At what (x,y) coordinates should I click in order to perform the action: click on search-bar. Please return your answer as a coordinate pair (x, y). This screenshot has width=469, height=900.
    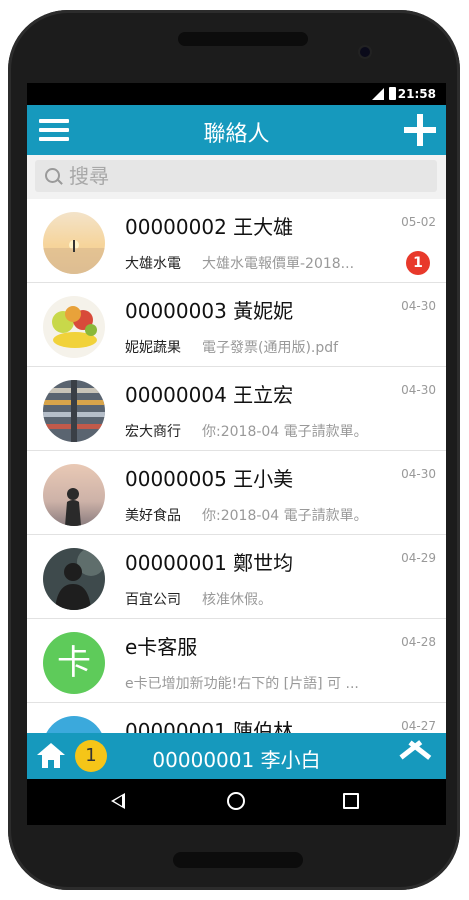
    Looking at the image, I should click on (236, 177).